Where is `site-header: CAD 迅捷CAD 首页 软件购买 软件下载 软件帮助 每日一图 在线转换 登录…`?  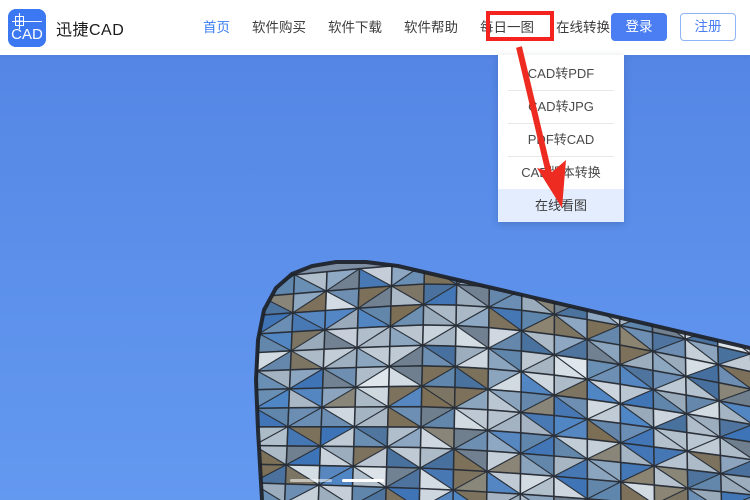
site-header: CAD 迅捷CAD 首页 软件购买 软件下载 软件帮助 每日一图 在线转换 登录… is located at coordinates (375, 27).